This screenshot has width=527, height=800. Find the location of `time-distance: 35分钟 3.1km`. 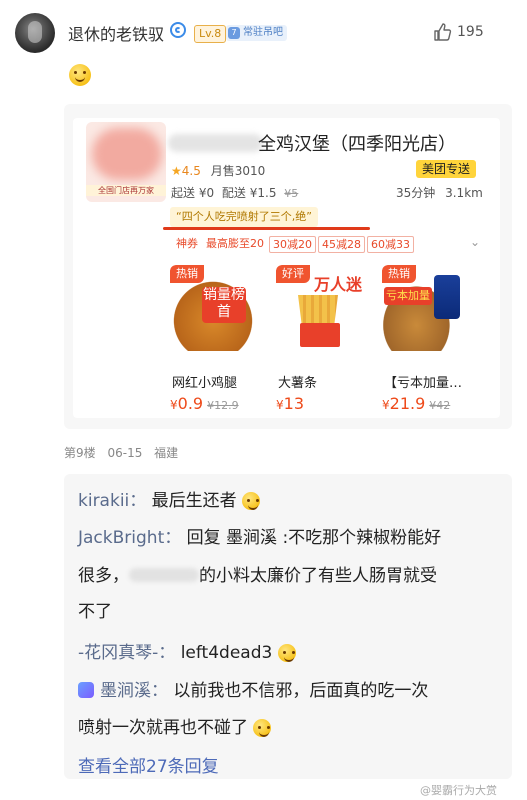

time-distance: 35分钟 3.1km is located at coordinates (439, 192).